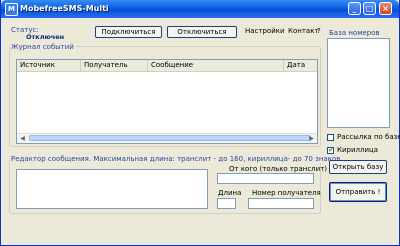 This screenshot has width=400, height=246. What do you see at coordinates (357, 150) in the screenshot?
I see `cyrillic-label: Кириллица` at bounding box center [357, 150].